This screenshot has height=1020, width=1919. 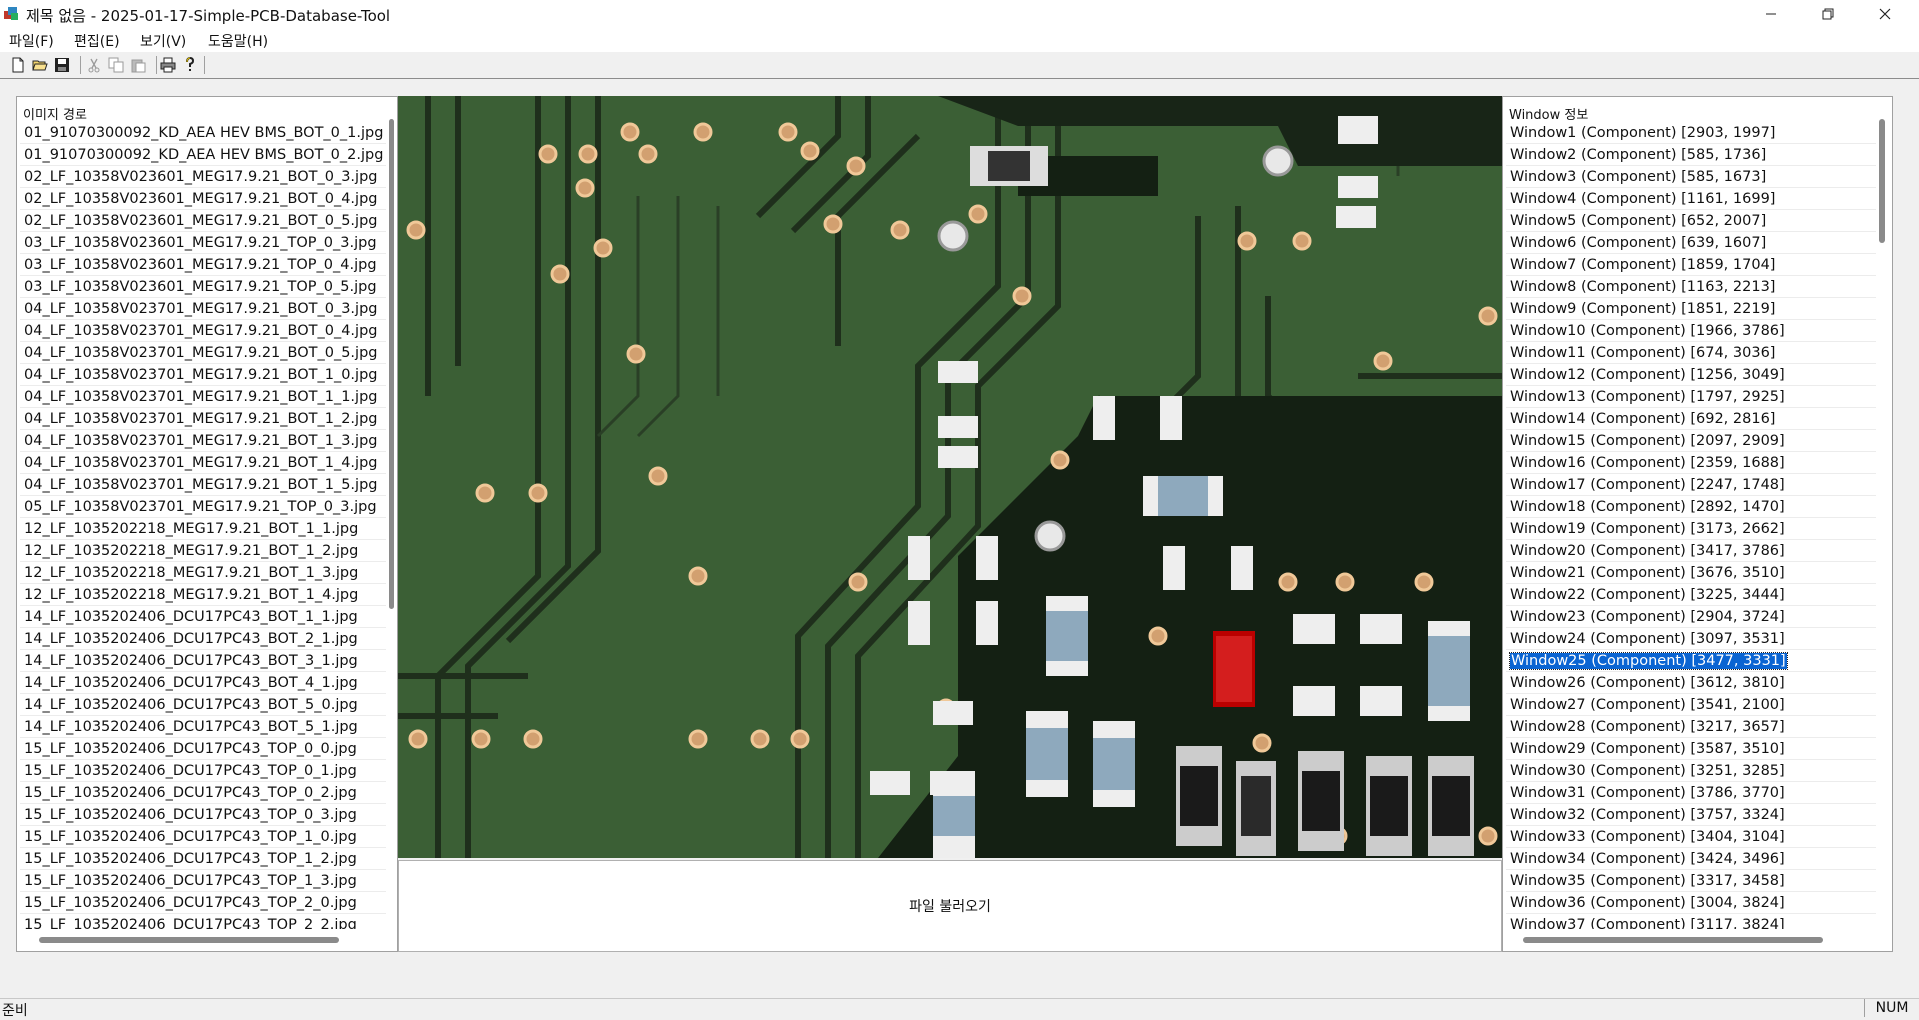 I want to click on image-list-vscrollbar, so click(x=391, y=524).